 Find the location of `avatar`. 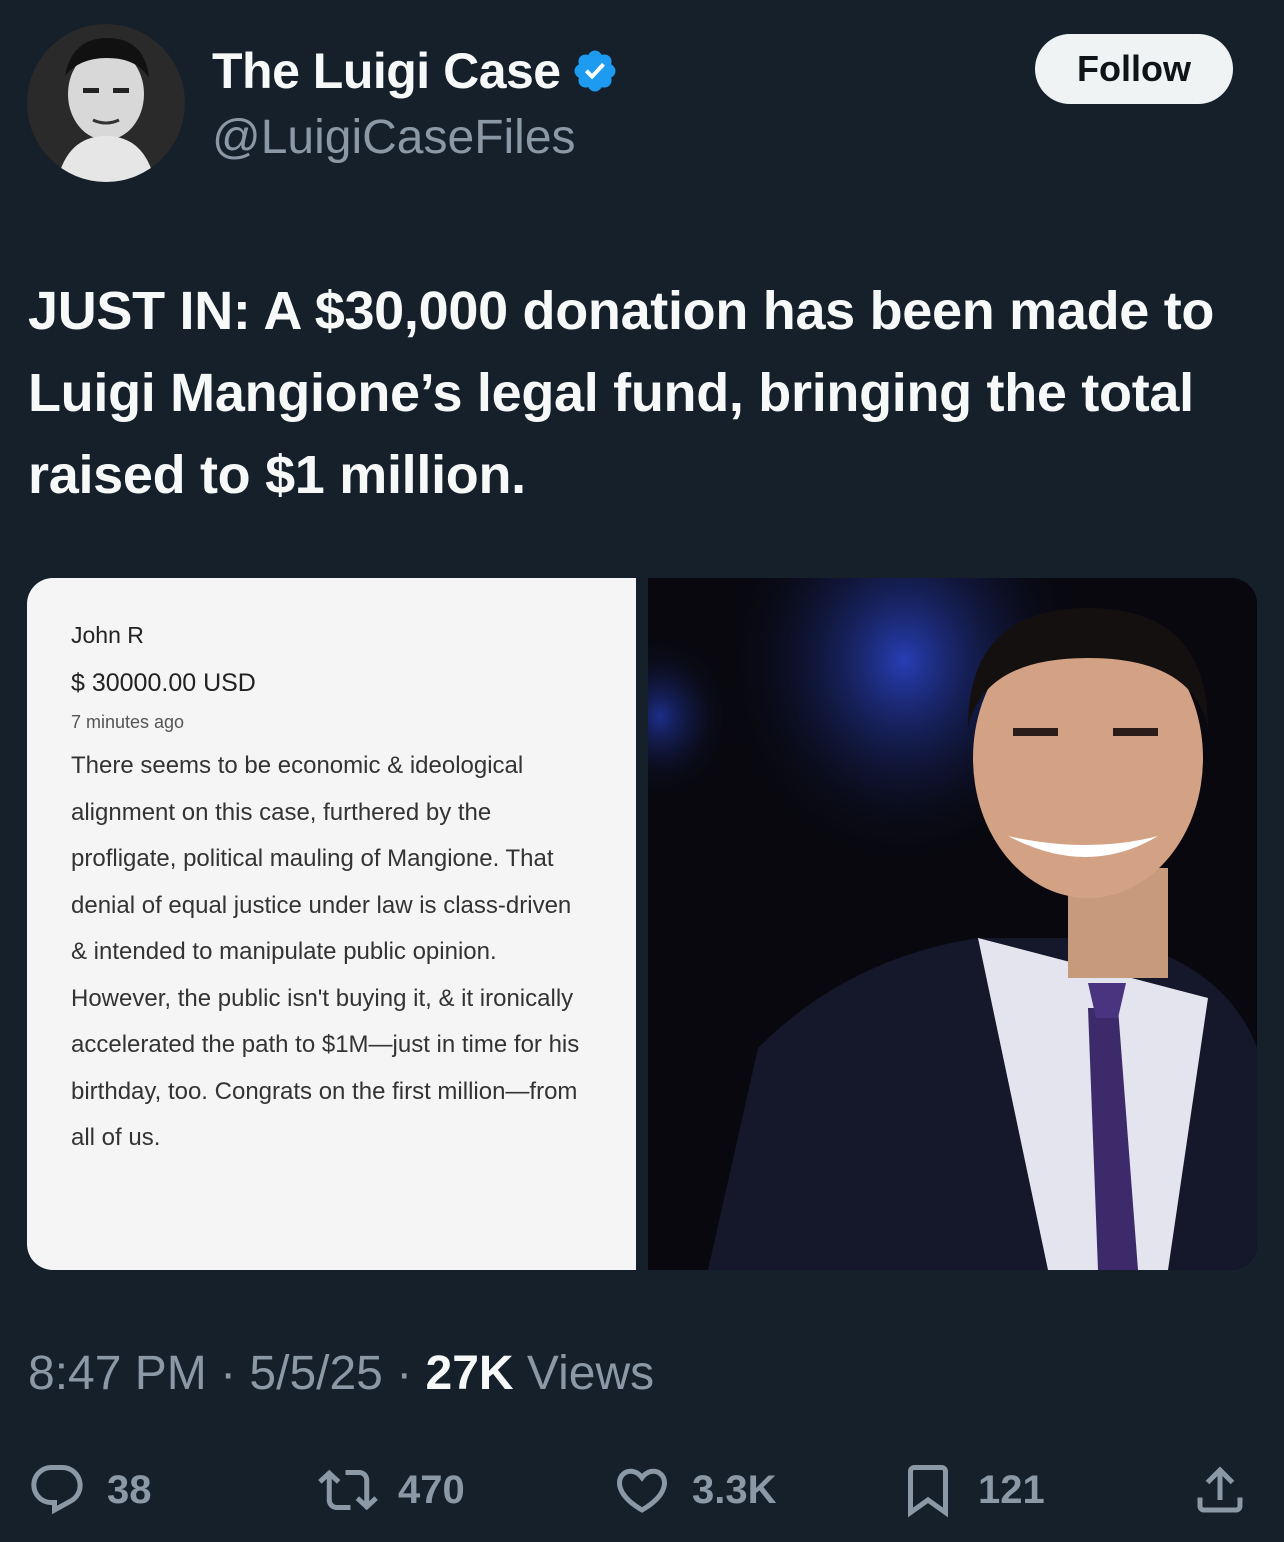

avatar is located at coordinates (106, 103).